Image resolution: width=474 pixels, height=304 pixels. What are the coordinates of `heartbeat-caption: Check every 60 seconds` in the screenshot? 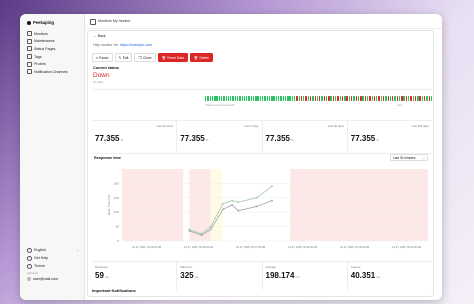 It's located at (220, 105).